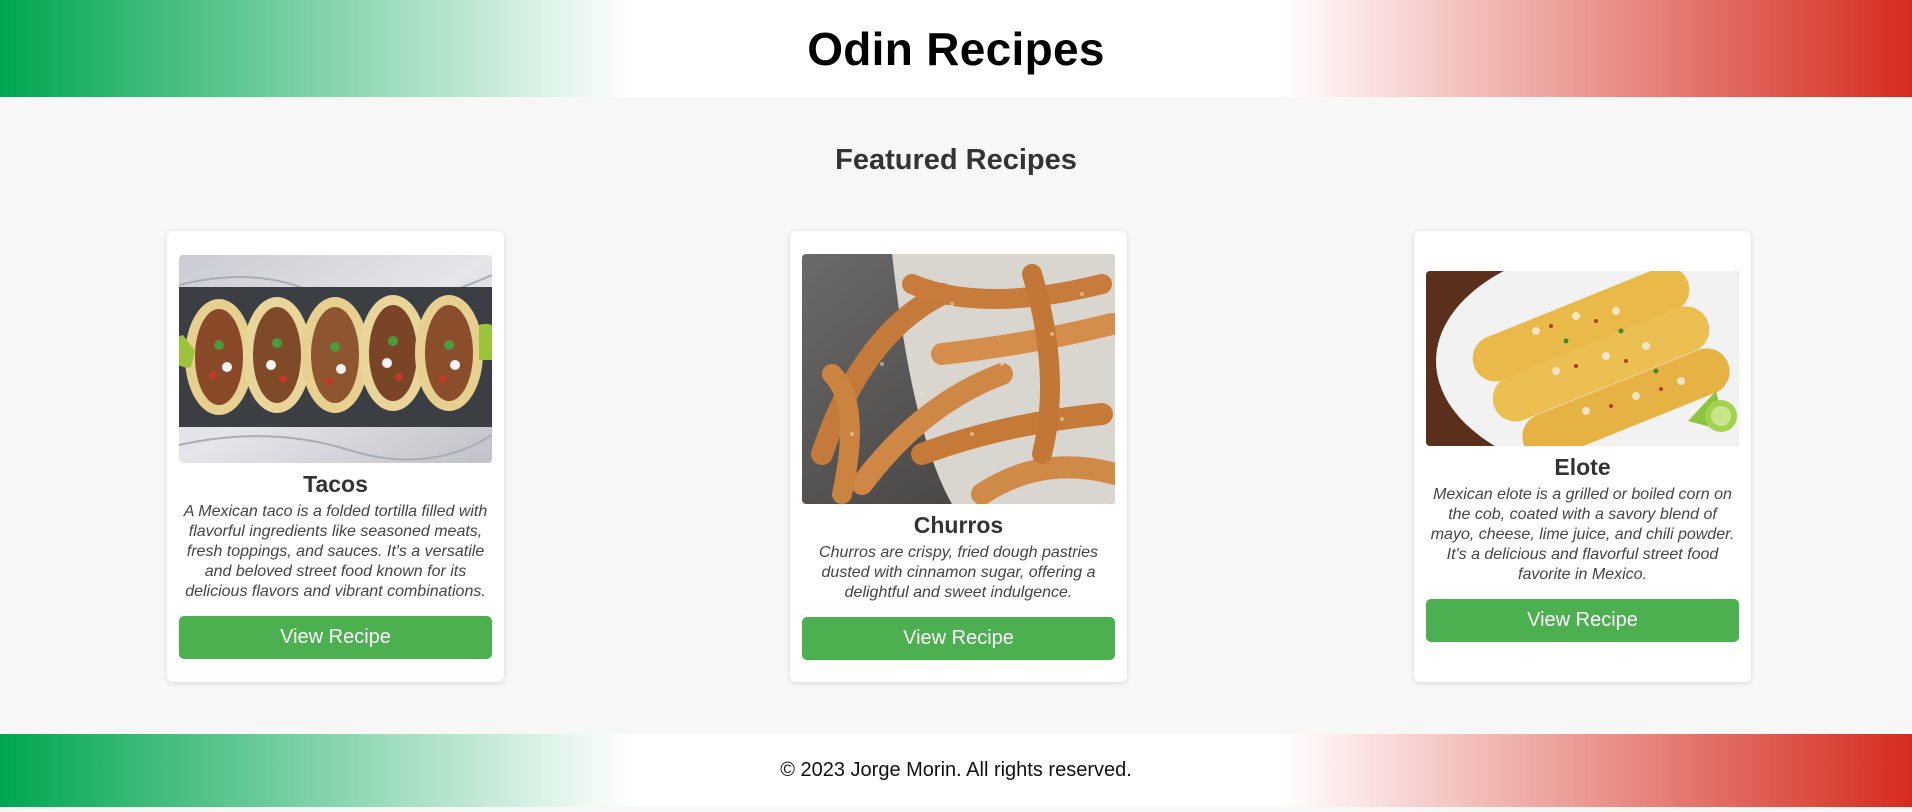 This screenshot has height=812, width=1912. I want to click on view-recipe-button-tacos: View Recipe, so click(335, 637).